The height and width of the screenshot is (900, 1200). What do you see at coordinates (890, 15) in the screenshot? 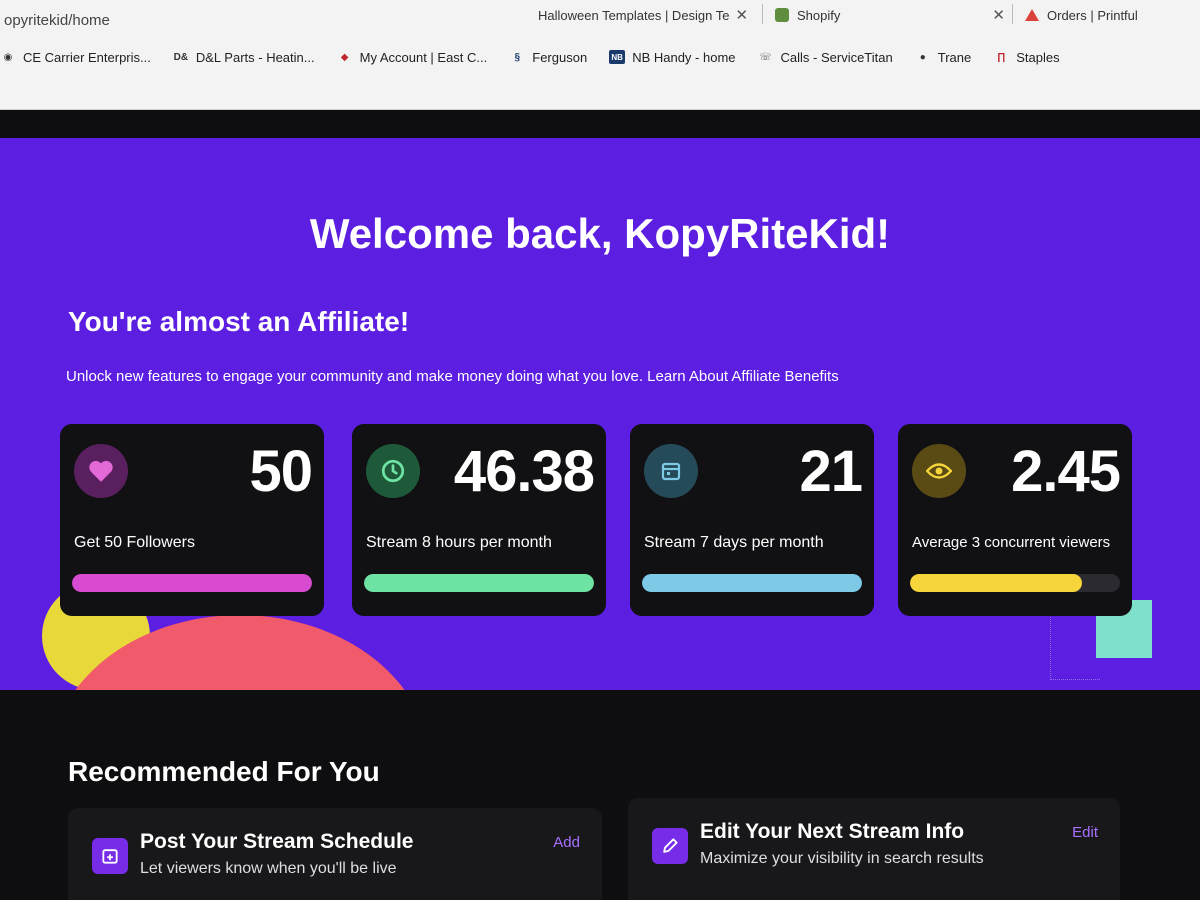
I see `tab-shopify: Shopify ✕` at bounding box center [890, 15].